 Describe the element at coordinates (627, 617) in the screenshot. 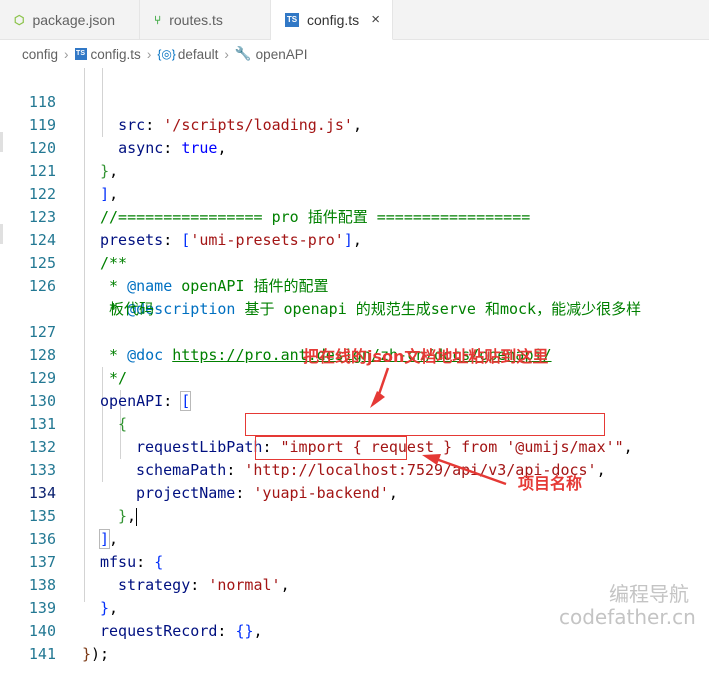

I see `watermark-url: codefather.cn` at that location.